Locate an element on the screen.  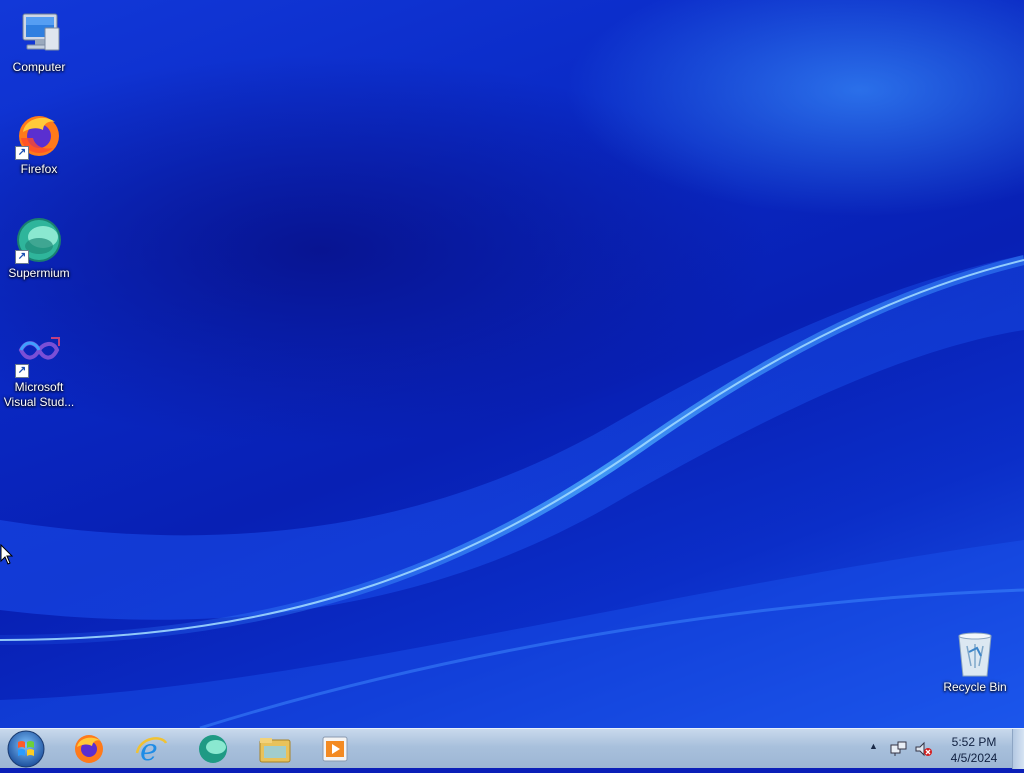
desktop-icon-supermium: ↗ Supermium is located at coordinates (39, 248).